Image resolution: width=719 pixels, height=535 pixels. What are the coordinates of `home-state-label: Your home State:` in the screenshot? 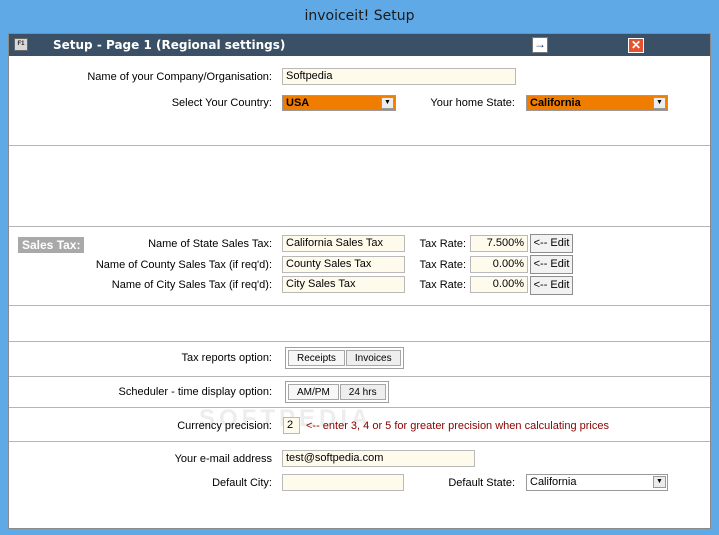 It's located at (472, 103).